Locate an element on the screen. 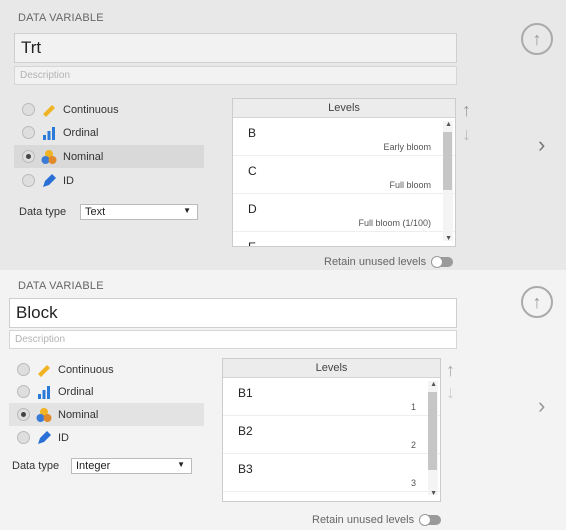 This screenshot has height=530, width=566. data-type-select: Text ▼ is located at coordinates (139, 212).